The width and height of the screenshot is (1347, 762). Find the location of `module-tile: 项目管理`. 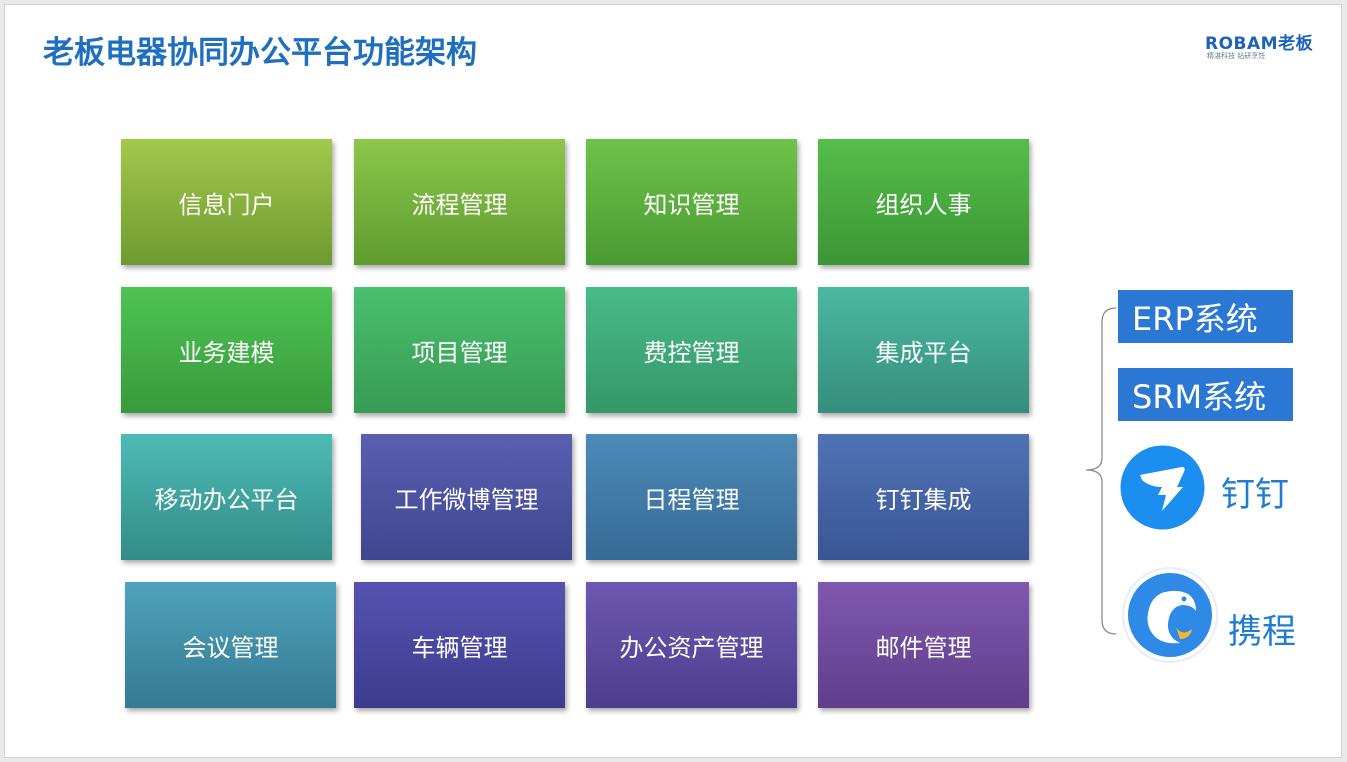

module-tile: 项目管理 is located at coordinates (459, 350).